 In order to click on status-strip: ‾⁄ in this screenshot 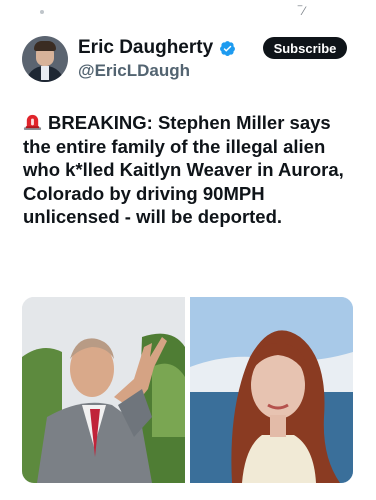, I will do `click(188, 10)`.